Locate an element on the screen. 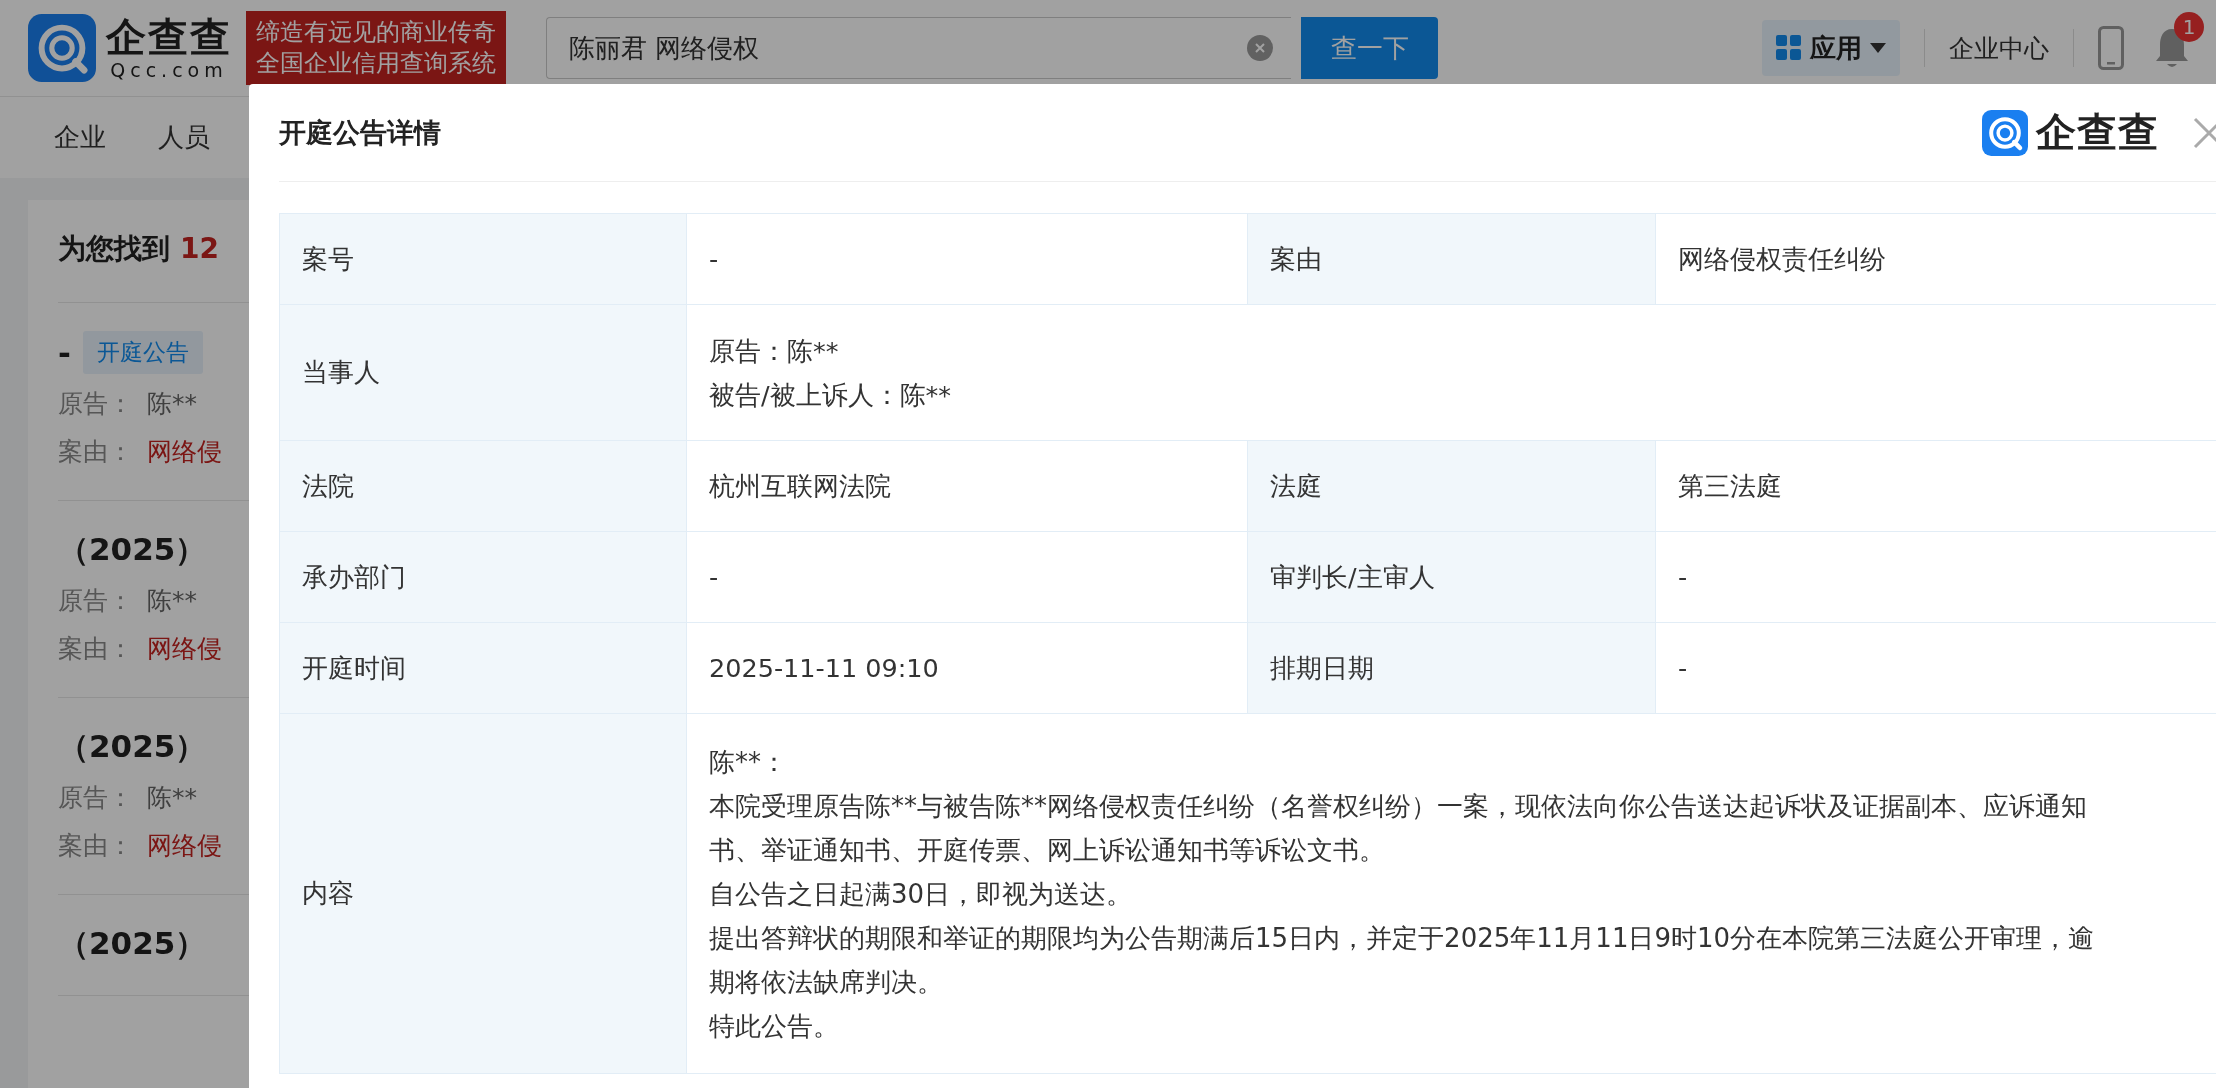 The height and width of the screenshot is (1088, 2216). content-paragraph: 本院受理原告陈**与被告陈**网络侵权责任纠纷（名誉权纠纷）一案，现依法向你公告送达起诉状及证据副本、应诉通知书、举证通知书、开庭传票、网上诉讼通知书等诉讼文书。 is located at coordinates (1398, 828).